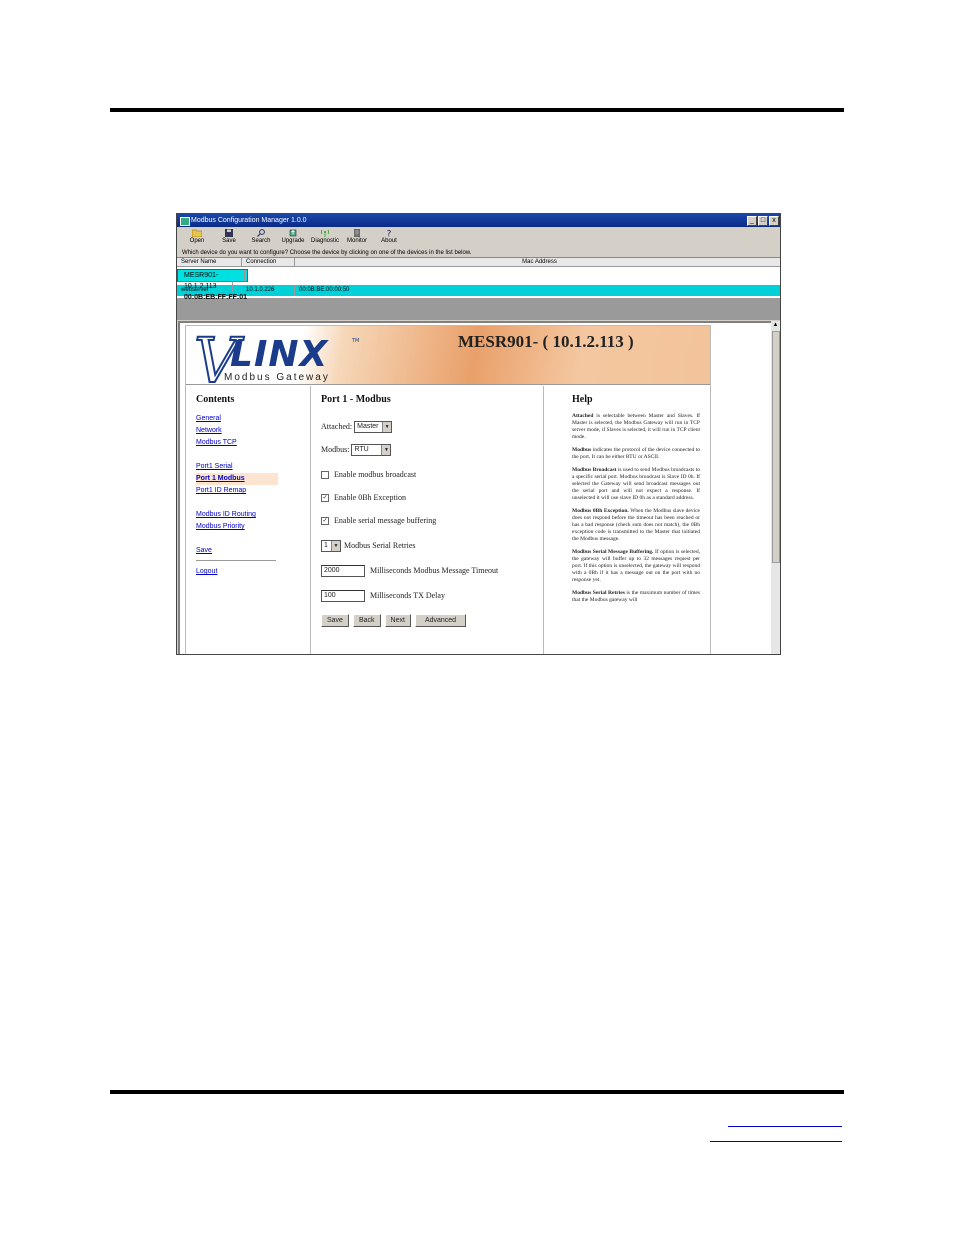  I want to click on modbus-value: RTU, so click(361, 449).